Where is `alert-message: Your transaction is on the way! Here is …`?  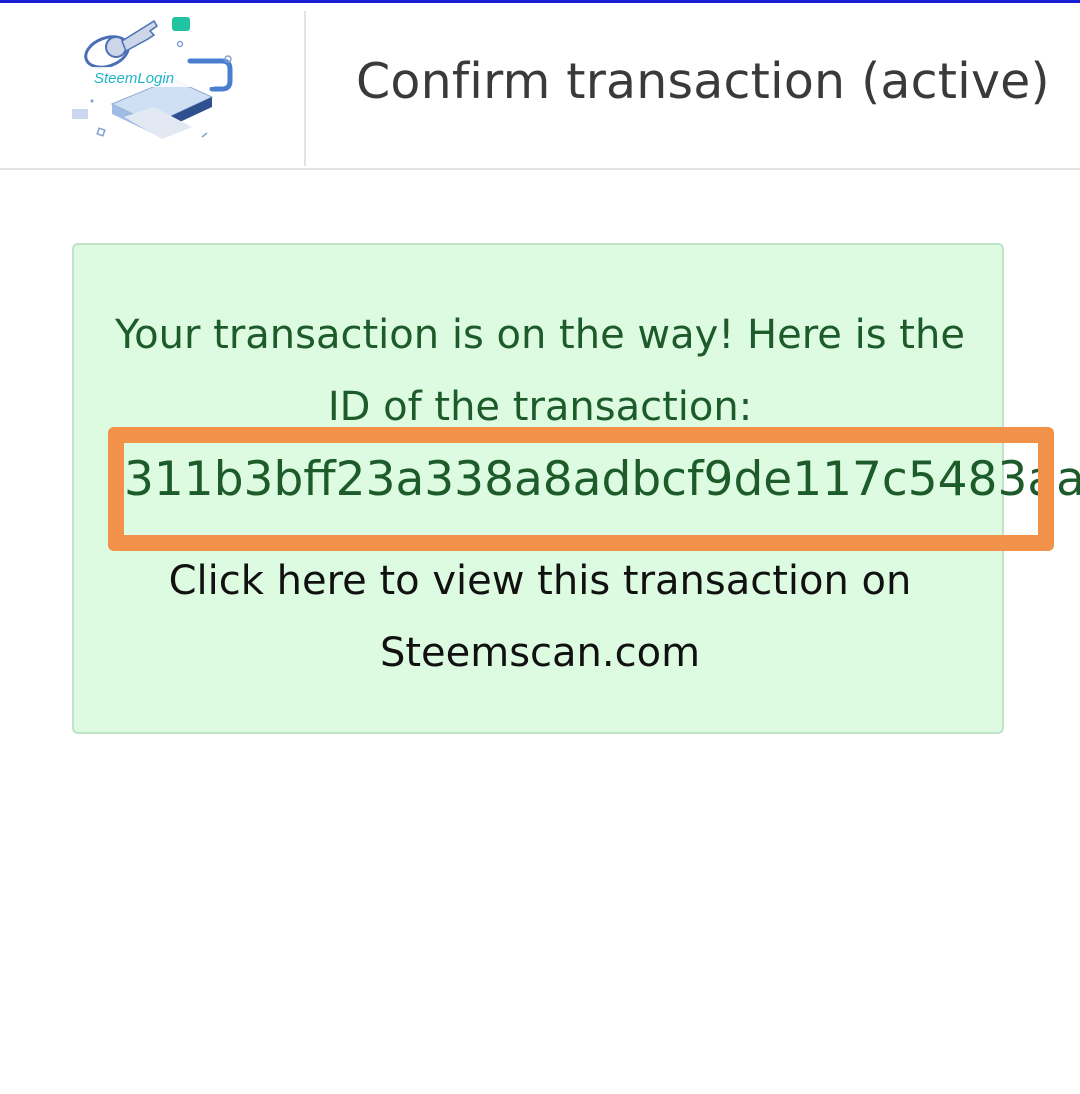 alert-message: Your transaction is on the way! Here is … is located at coordinates (540, 371).